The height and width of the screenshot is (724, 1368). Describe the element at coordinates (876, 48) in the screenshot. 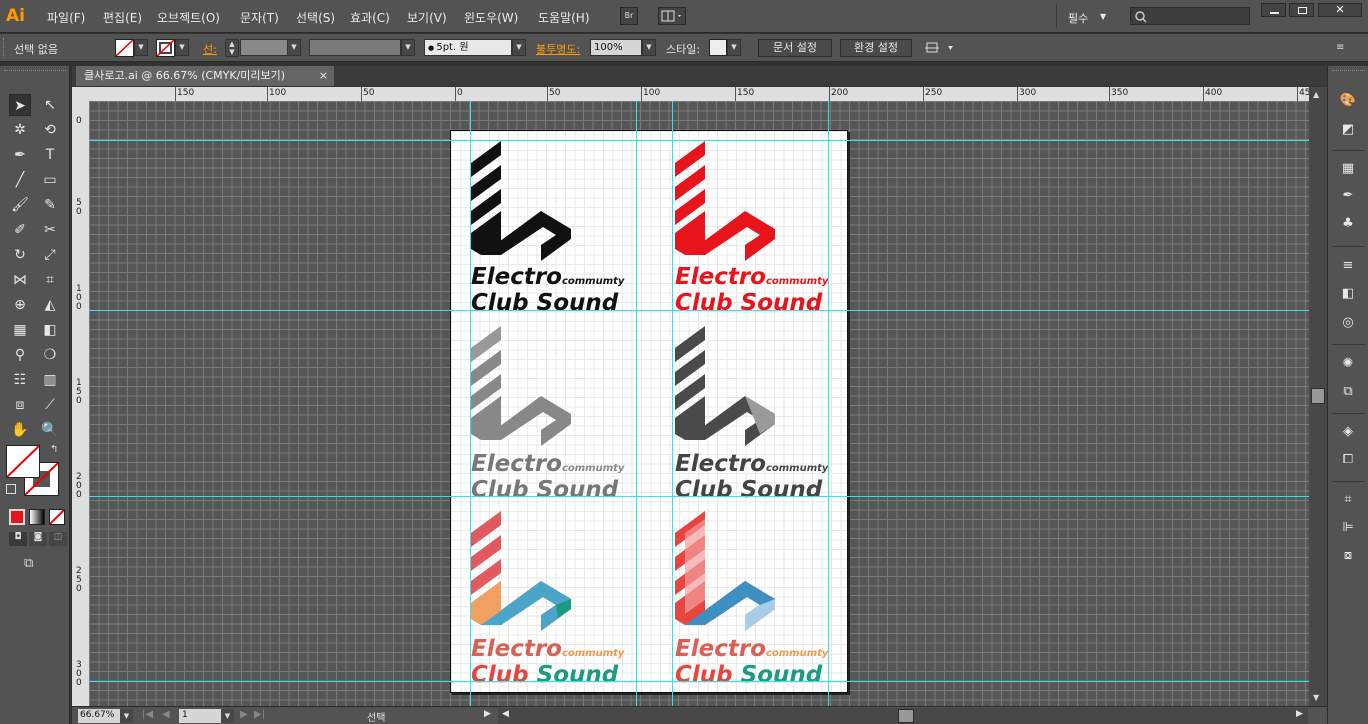

I see `preferences-button: 환경 설정` at that location.